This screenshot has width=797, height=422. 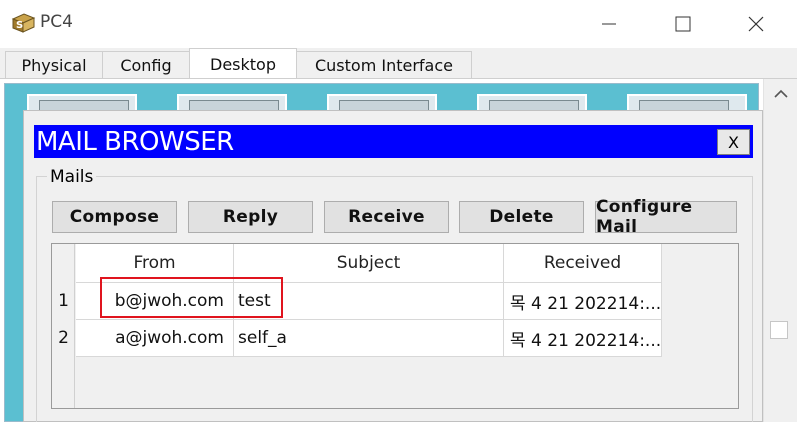 I want to click on minimize-icon, so click(x=609, y=24).